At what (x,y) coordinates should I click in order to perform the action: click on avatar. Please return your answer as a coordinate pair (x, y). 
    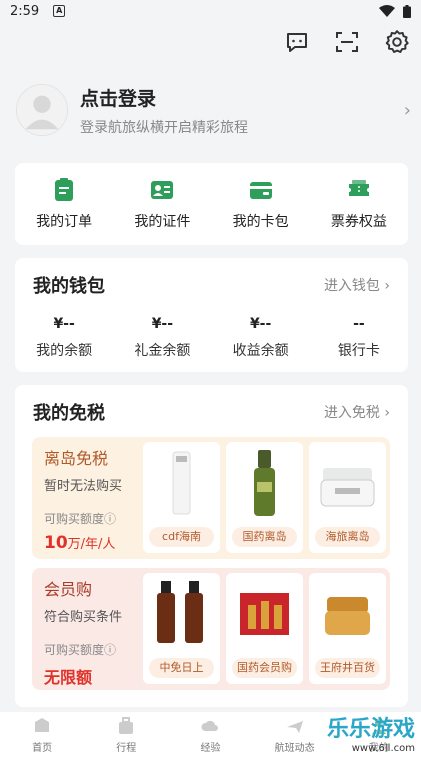
    Looking at the image, I should click on (42, 110).